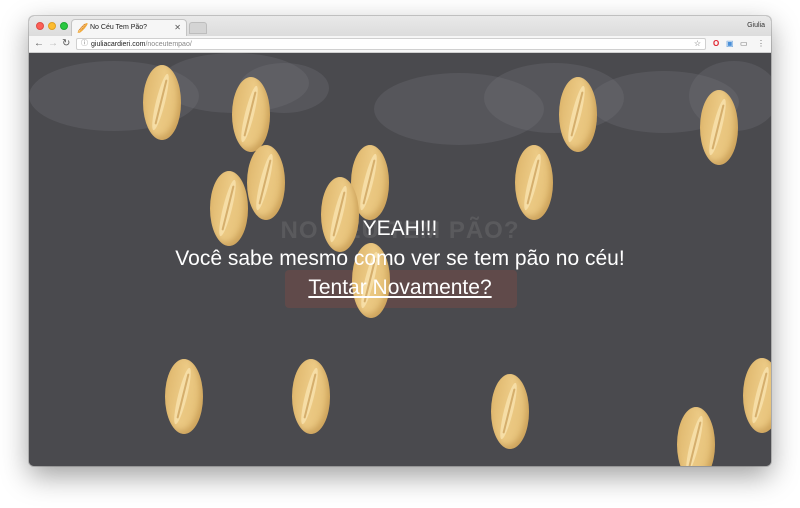 The height and width of the screenshot is (508, 800). Describe the element at coordinates (40, 26) in the screenshot. I see `close-window-button` at that location.